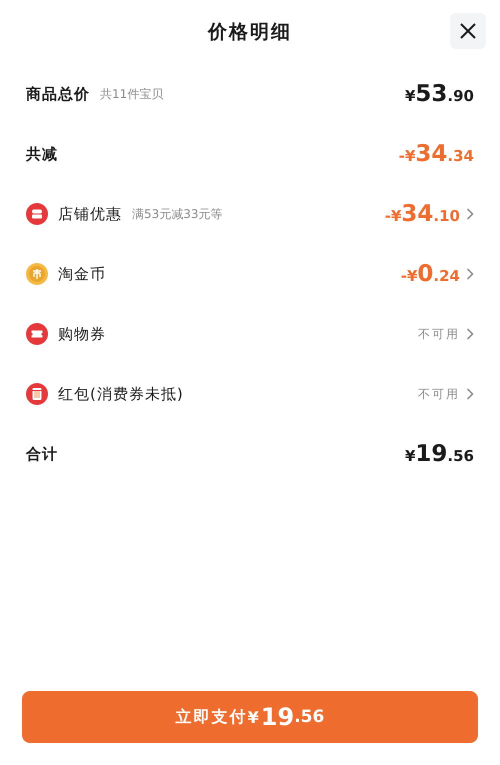 Image resolution: width=500 pixels, height=765 pixels. I want to click on amount: -¥34.34, so click(436, 154).